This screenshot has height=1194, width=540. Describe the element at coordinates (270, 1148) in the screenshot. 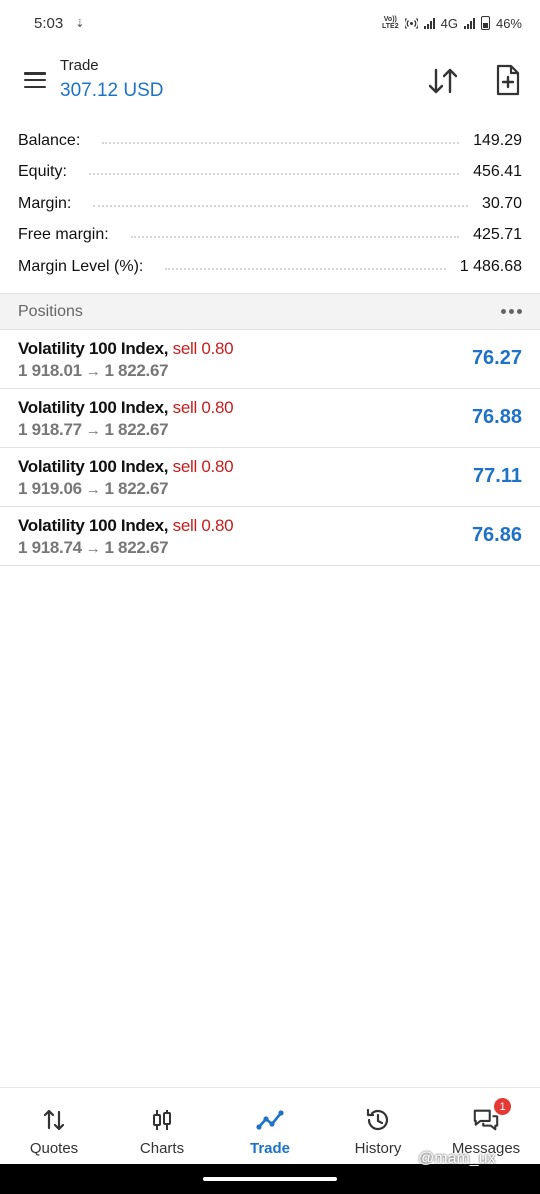

I see `nav-label: Trade` at that location.